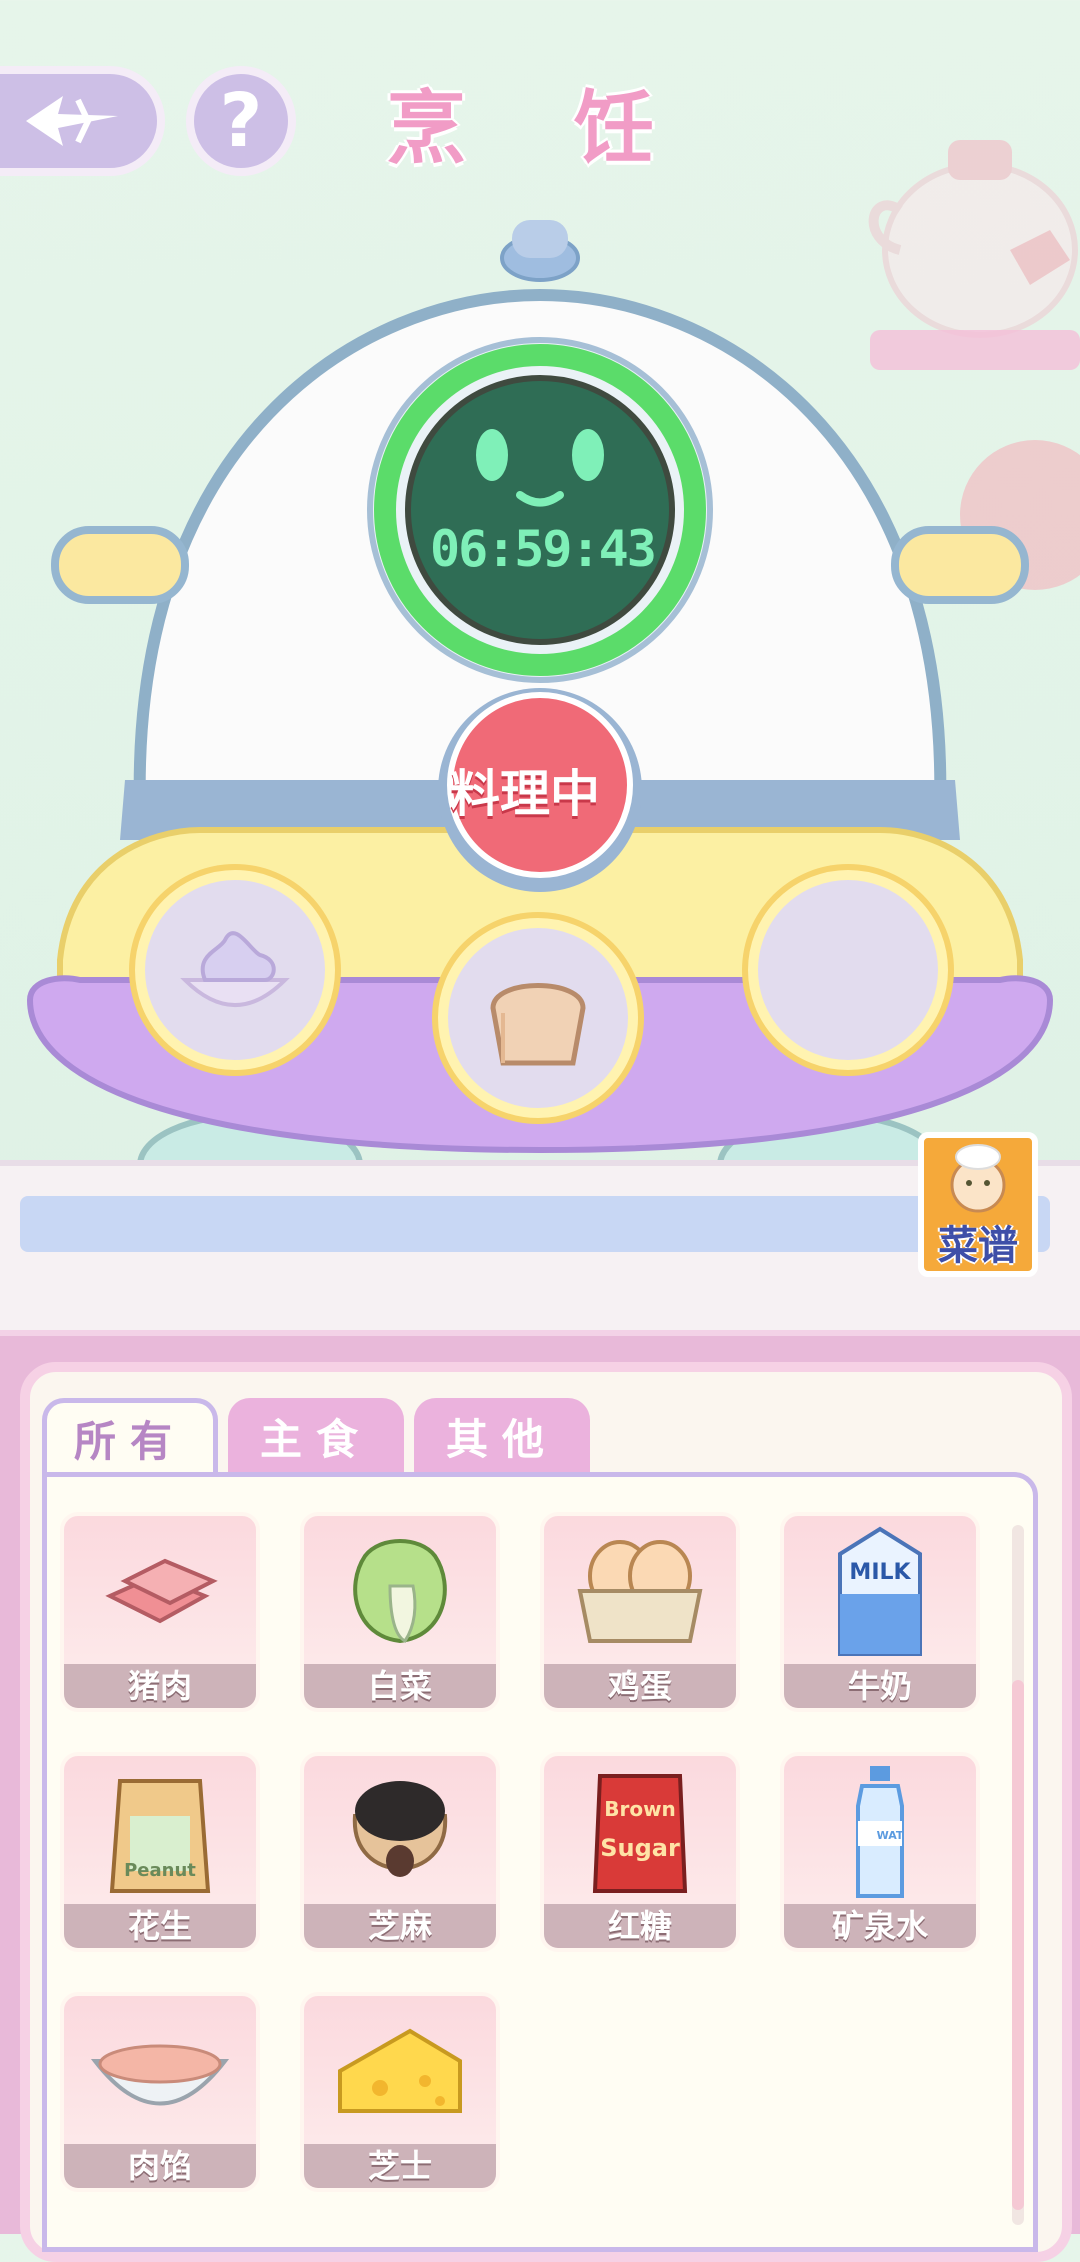  I want to click on back-arrow-icon, so click(71, 121).